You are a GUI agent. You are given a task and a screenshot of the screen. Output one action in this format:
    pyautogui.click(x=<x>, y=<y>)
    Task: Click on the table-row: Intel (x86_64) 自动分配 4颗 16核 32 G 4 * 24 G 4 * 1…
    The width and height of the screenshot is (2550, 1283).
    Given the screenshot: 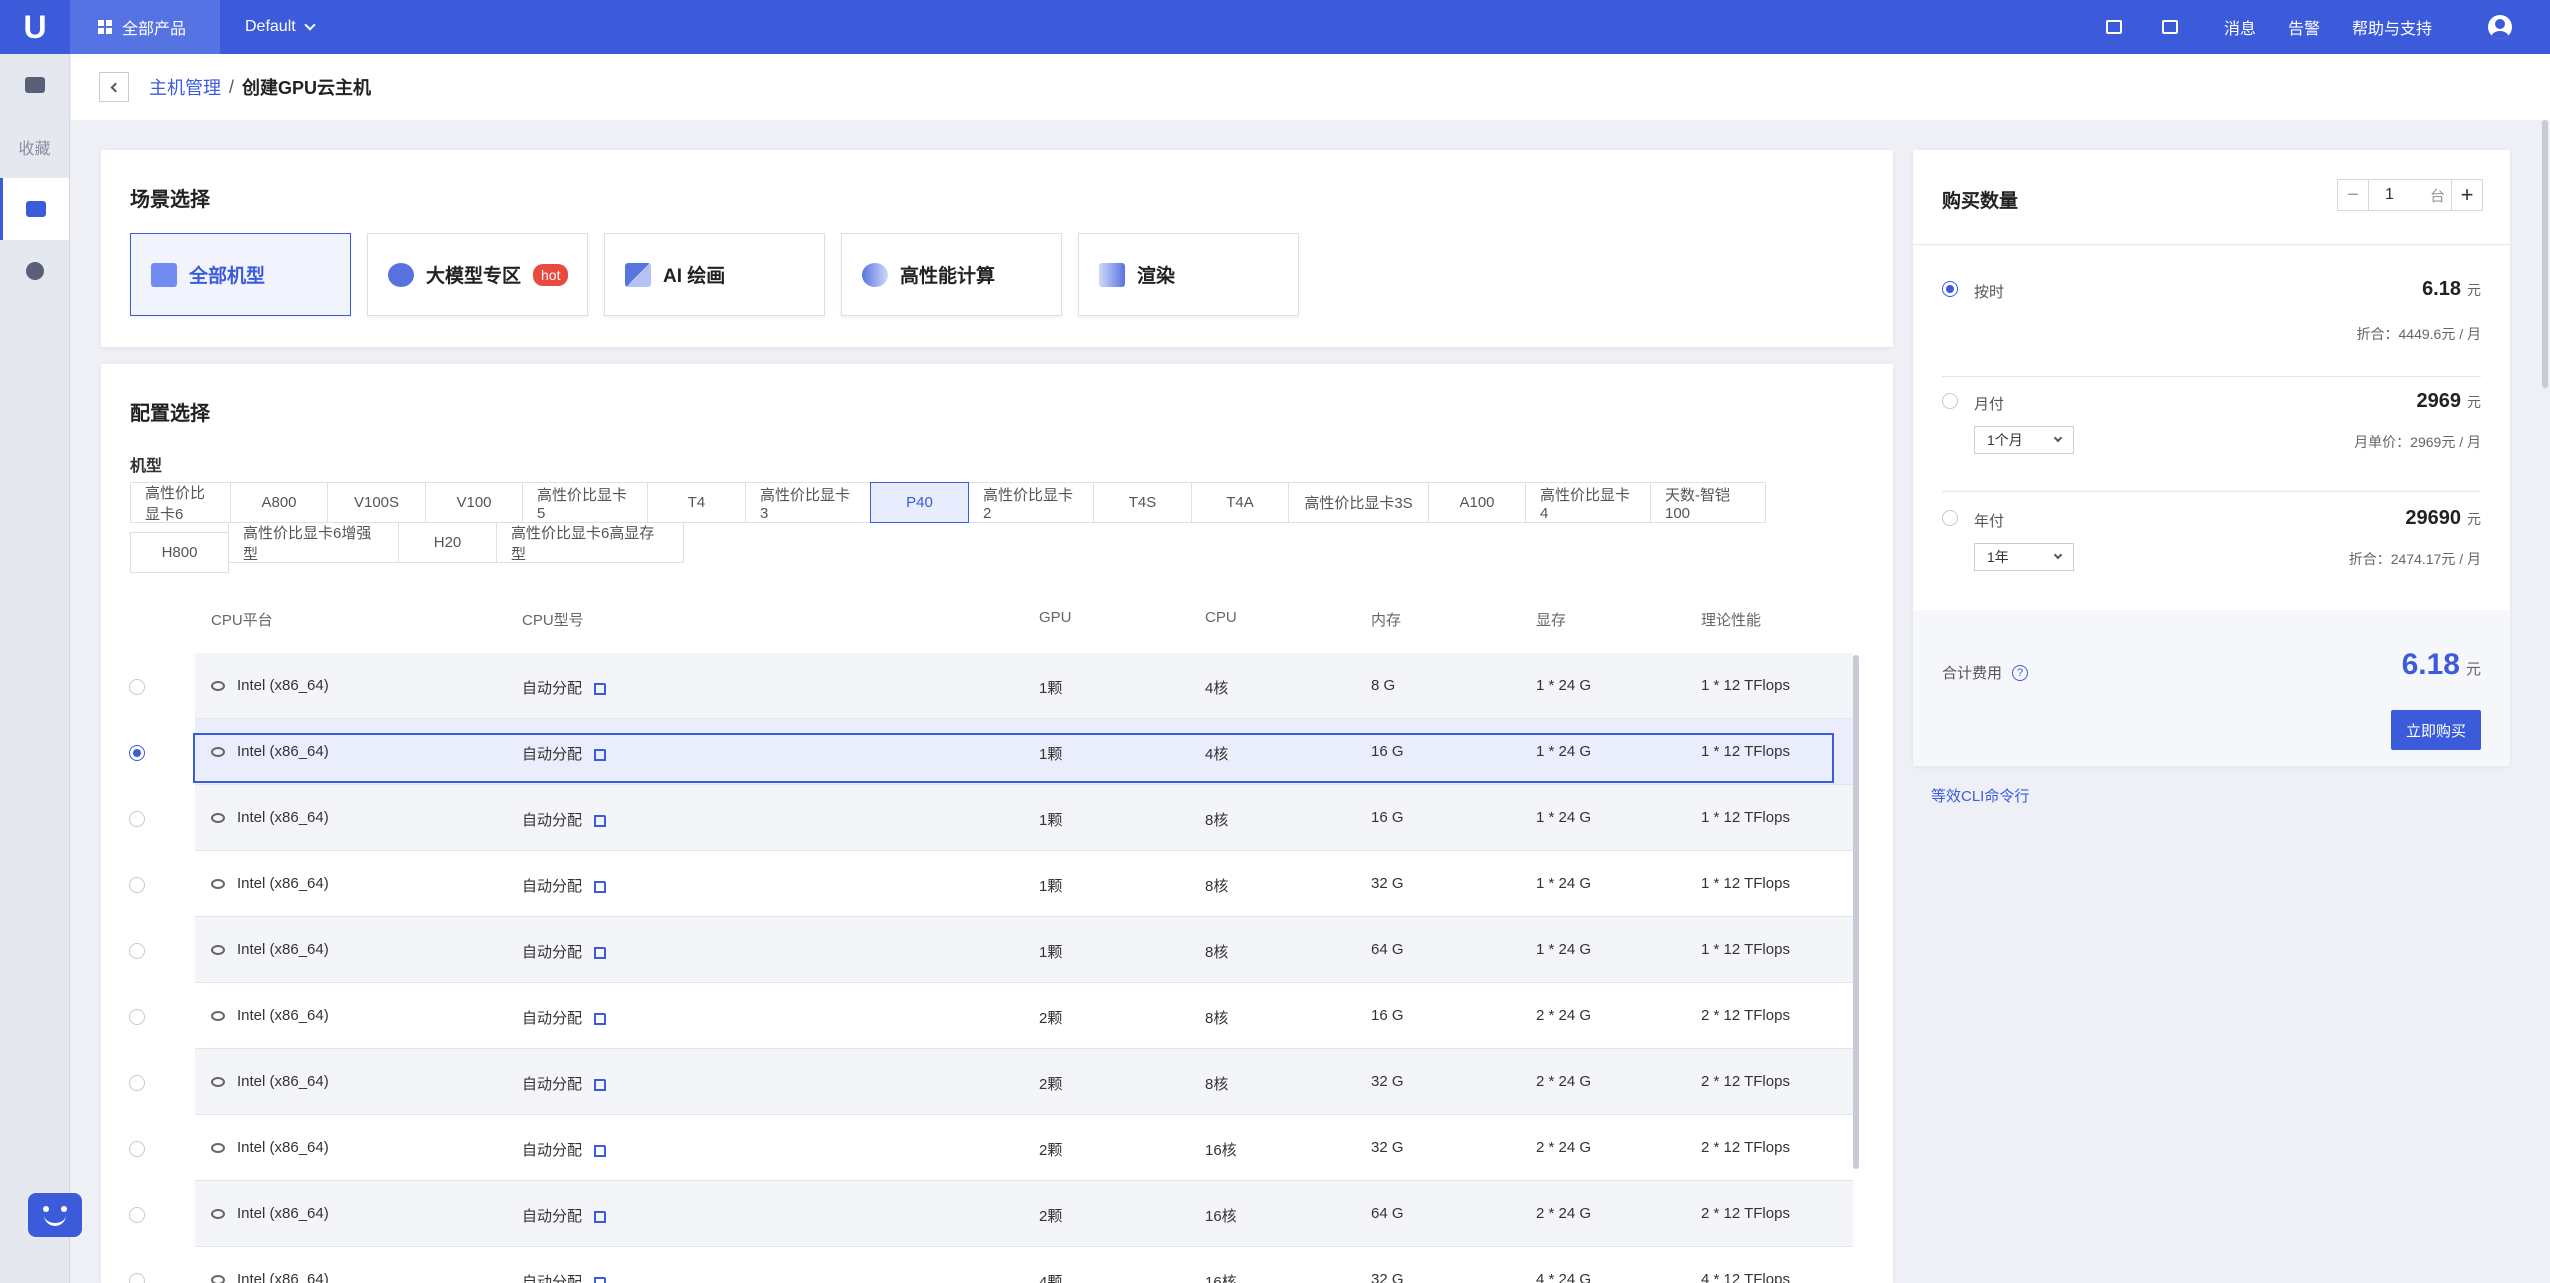 What is the action you would take?
    pyautogui.click(x=997, y=1265)
    